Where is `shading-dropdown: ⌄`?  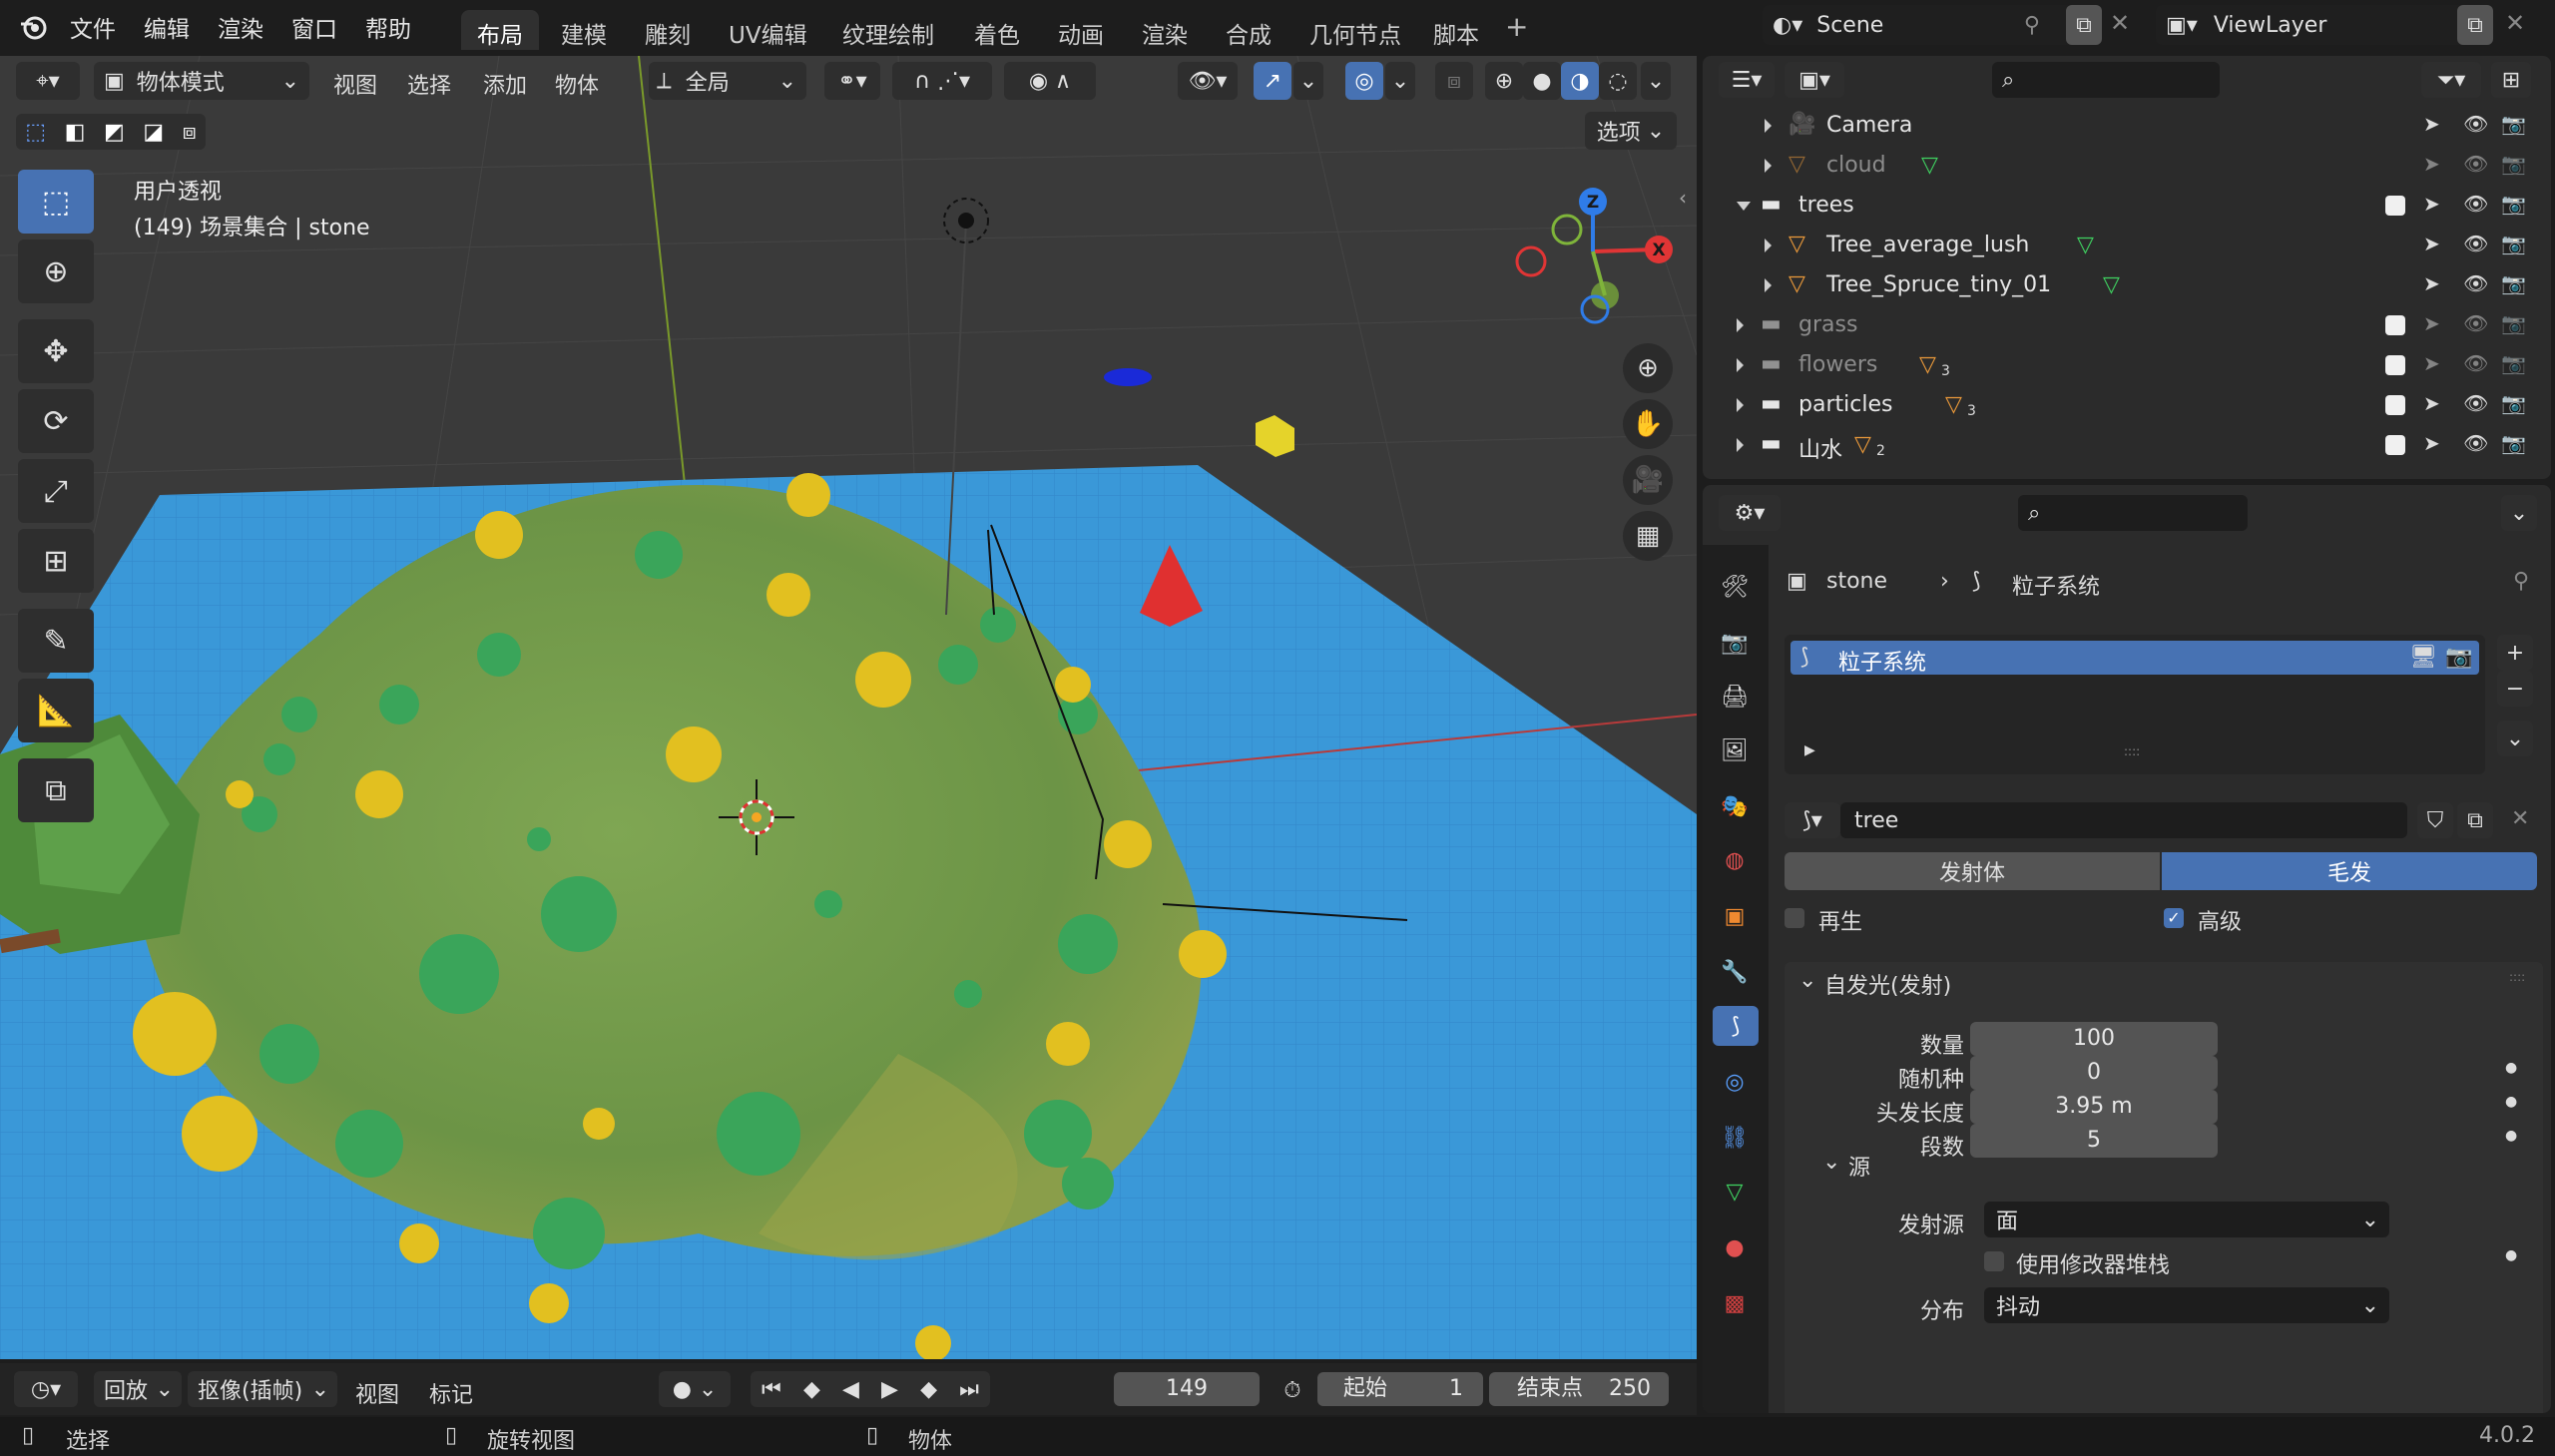 shading-dropdown: ⌄ is located at coordinates (1656, 81).